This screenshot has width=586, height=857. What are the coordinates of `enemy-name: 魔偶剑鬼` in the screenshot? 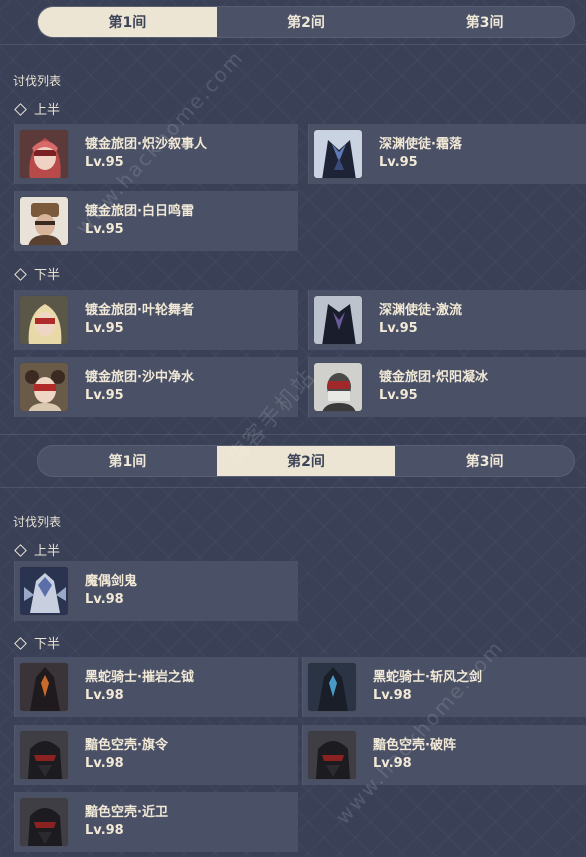 It's located at (111, 581).